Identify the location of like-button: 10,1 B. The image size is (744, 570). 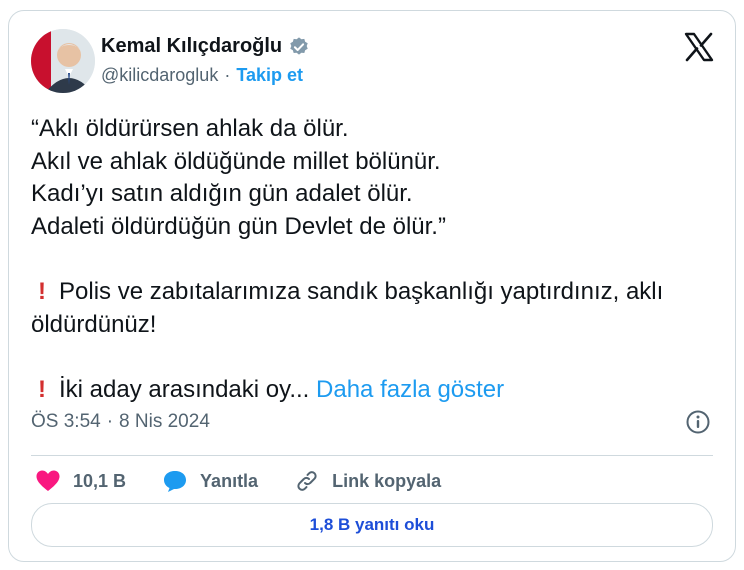
(80, 481).